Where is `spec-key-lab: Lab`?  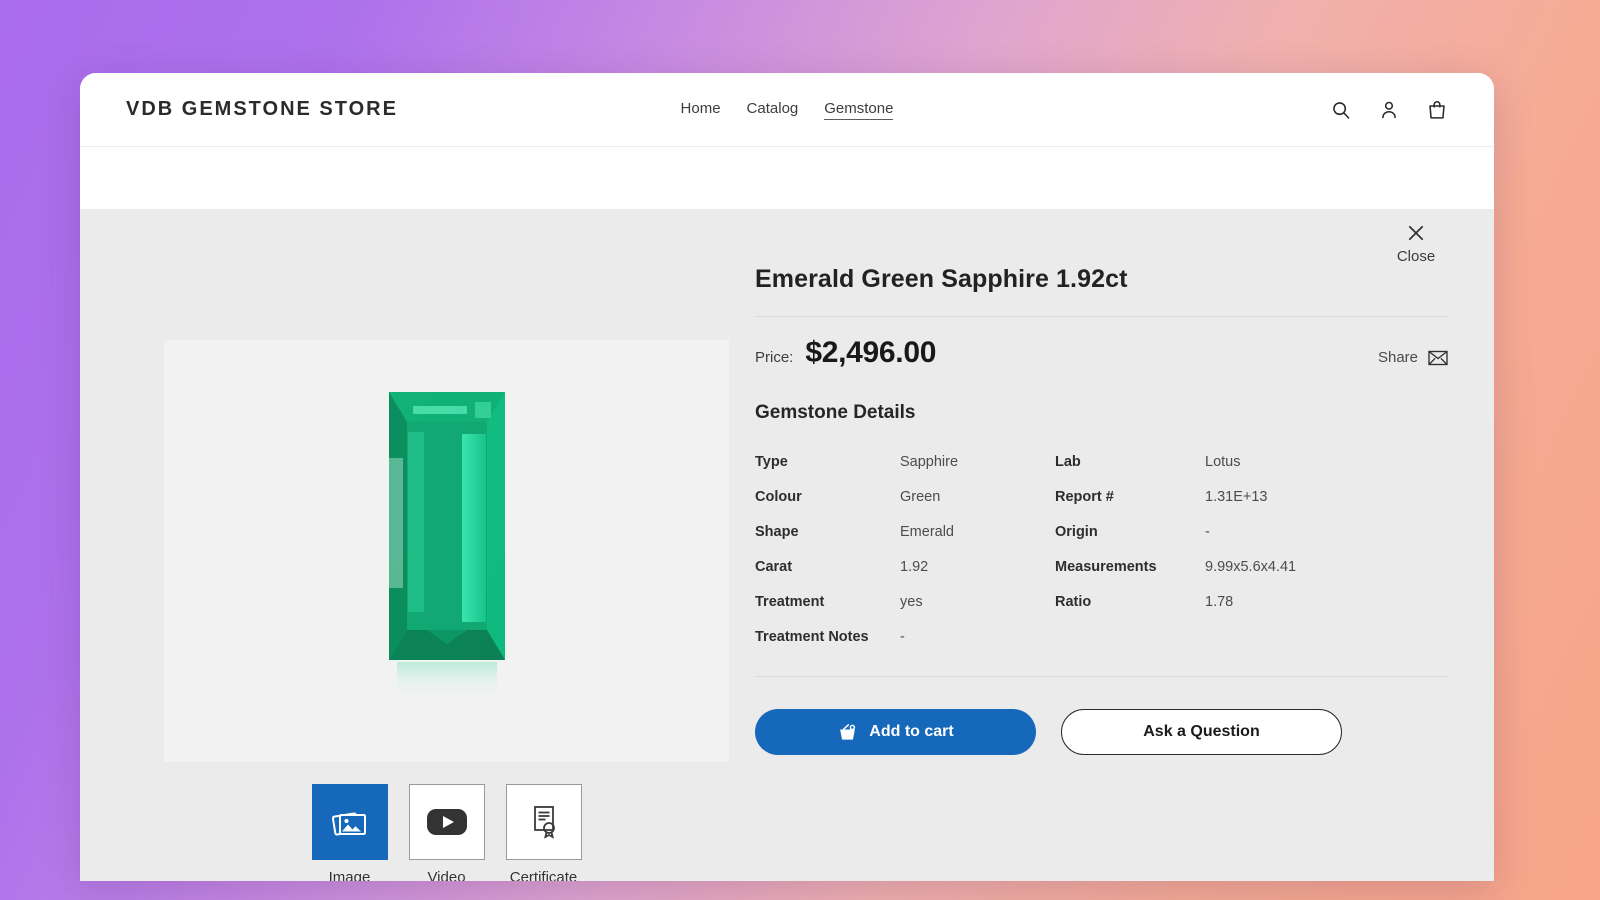 spec-key-lab: Lab is located at coordinates (1068, 461).